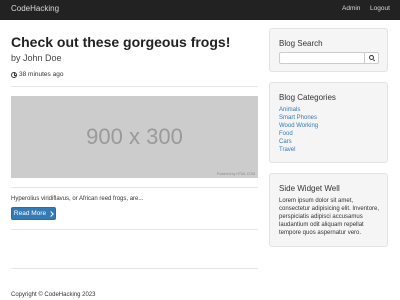  Describe the element at coordinates (298, 150) in the screenshot. I see `category-link-travel: Travel` at that location.